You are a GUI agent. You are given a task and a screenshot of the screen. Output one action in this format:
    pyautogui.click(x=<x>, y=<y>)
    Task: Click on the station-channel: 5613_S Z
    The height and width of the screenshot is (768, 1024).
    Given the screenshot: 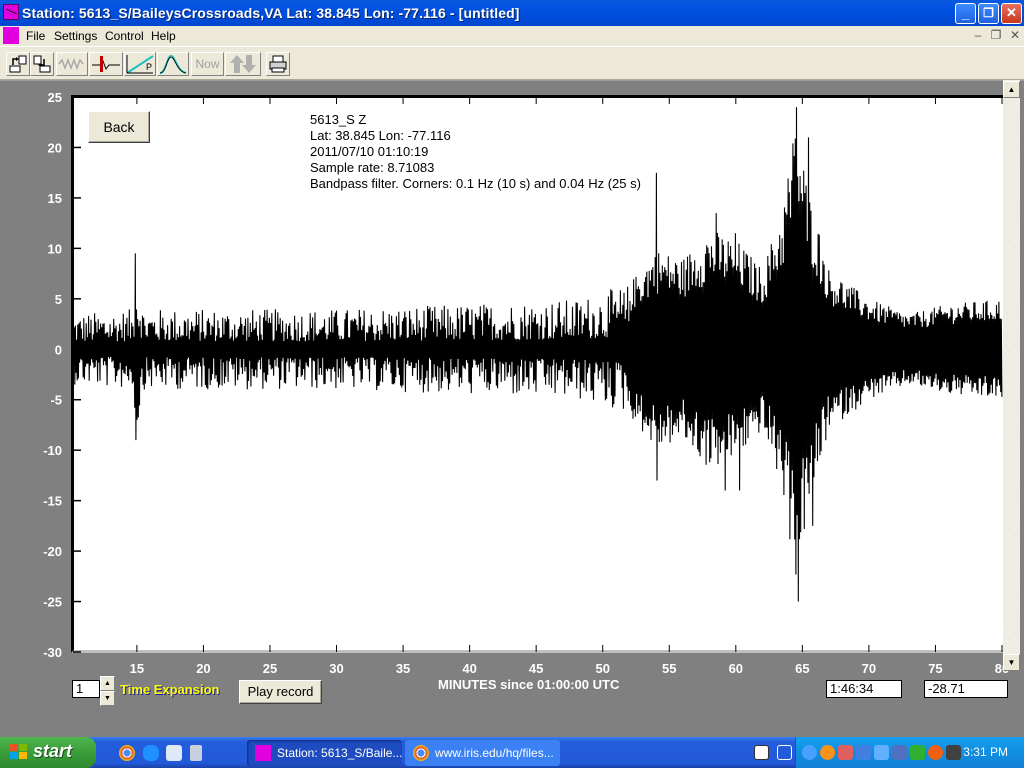 What is the action you would take?
    pyautogui.click(x=338, y=119)
    